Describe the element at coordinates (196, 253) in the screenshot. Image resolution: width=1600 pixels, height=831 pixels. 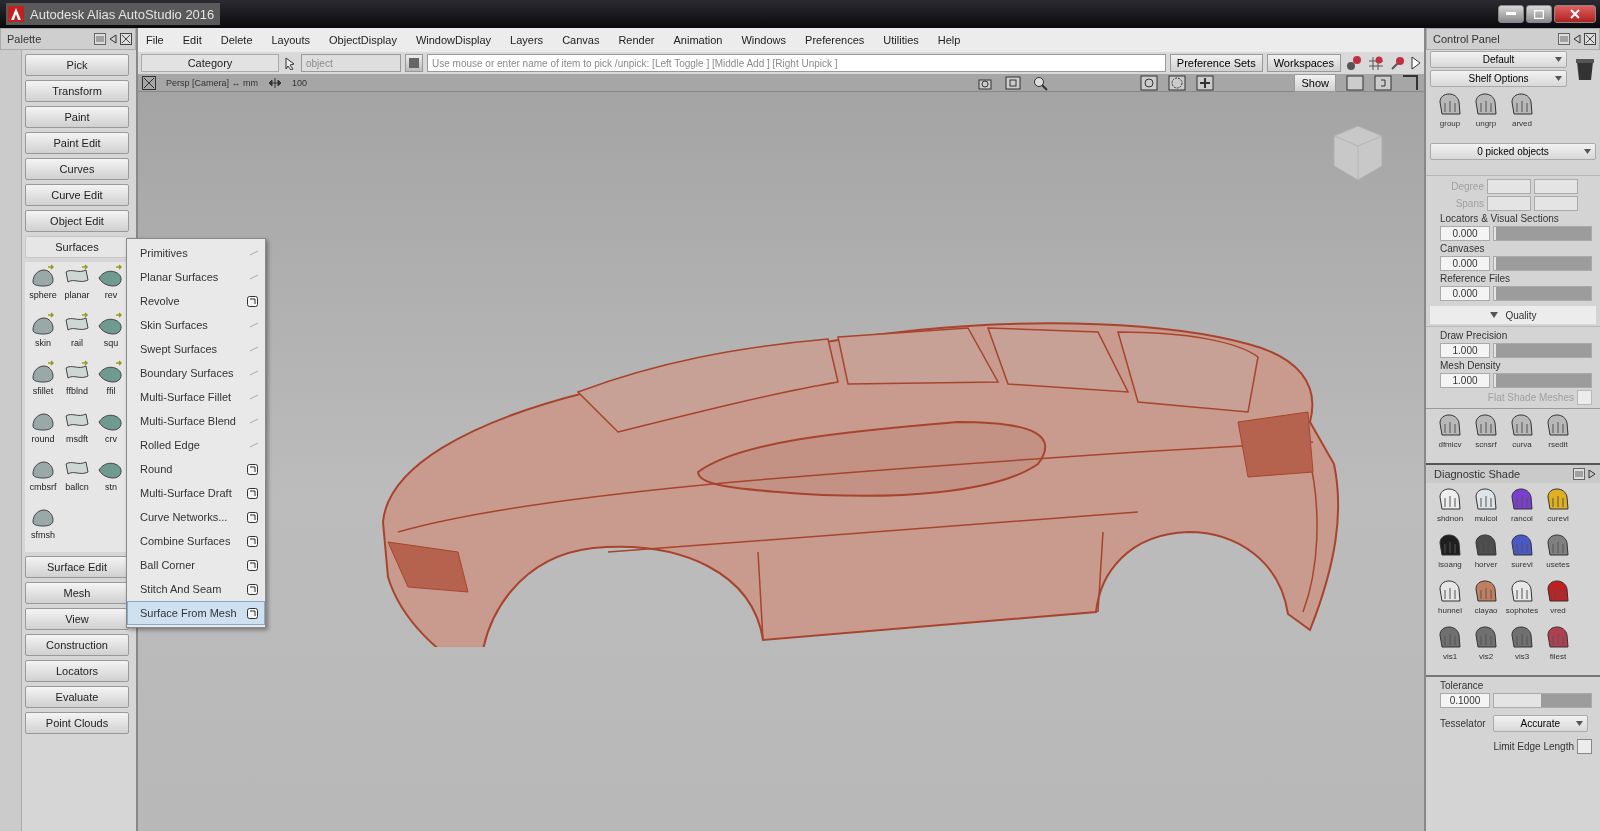
I see `menu-item: Primitives` at that location.